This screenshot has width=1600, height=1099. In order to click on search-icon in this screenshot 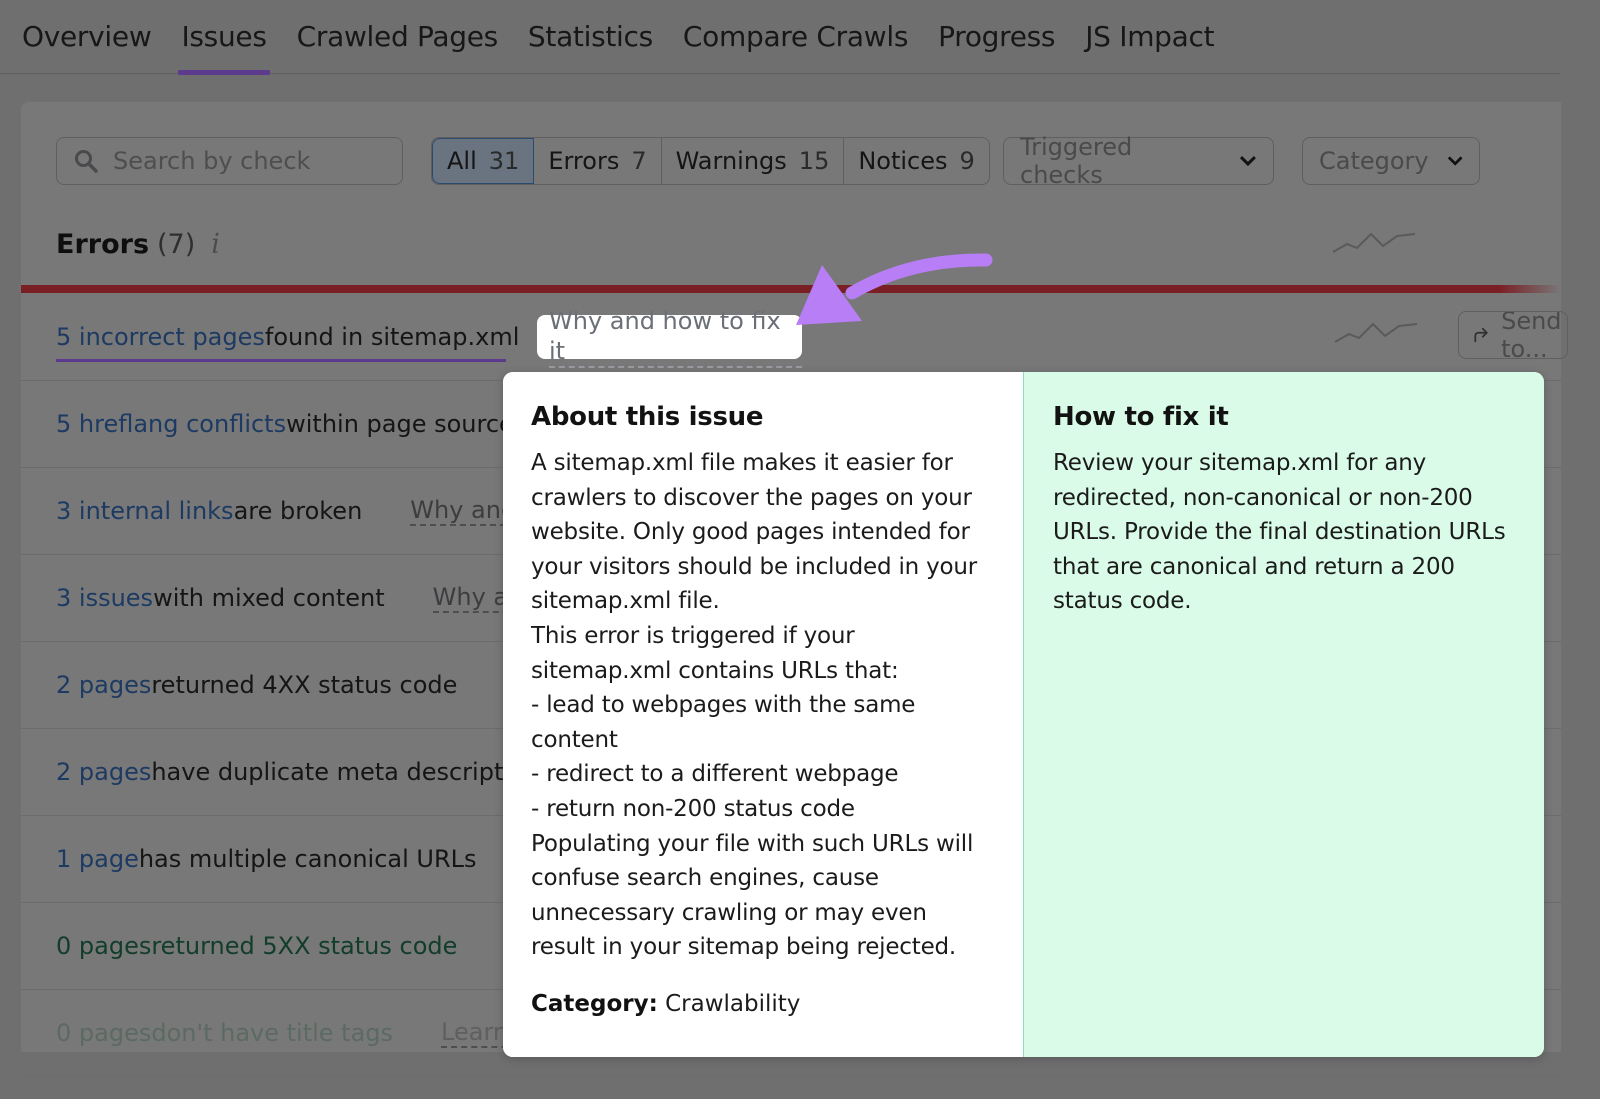, I will do `click(86, 161)`.